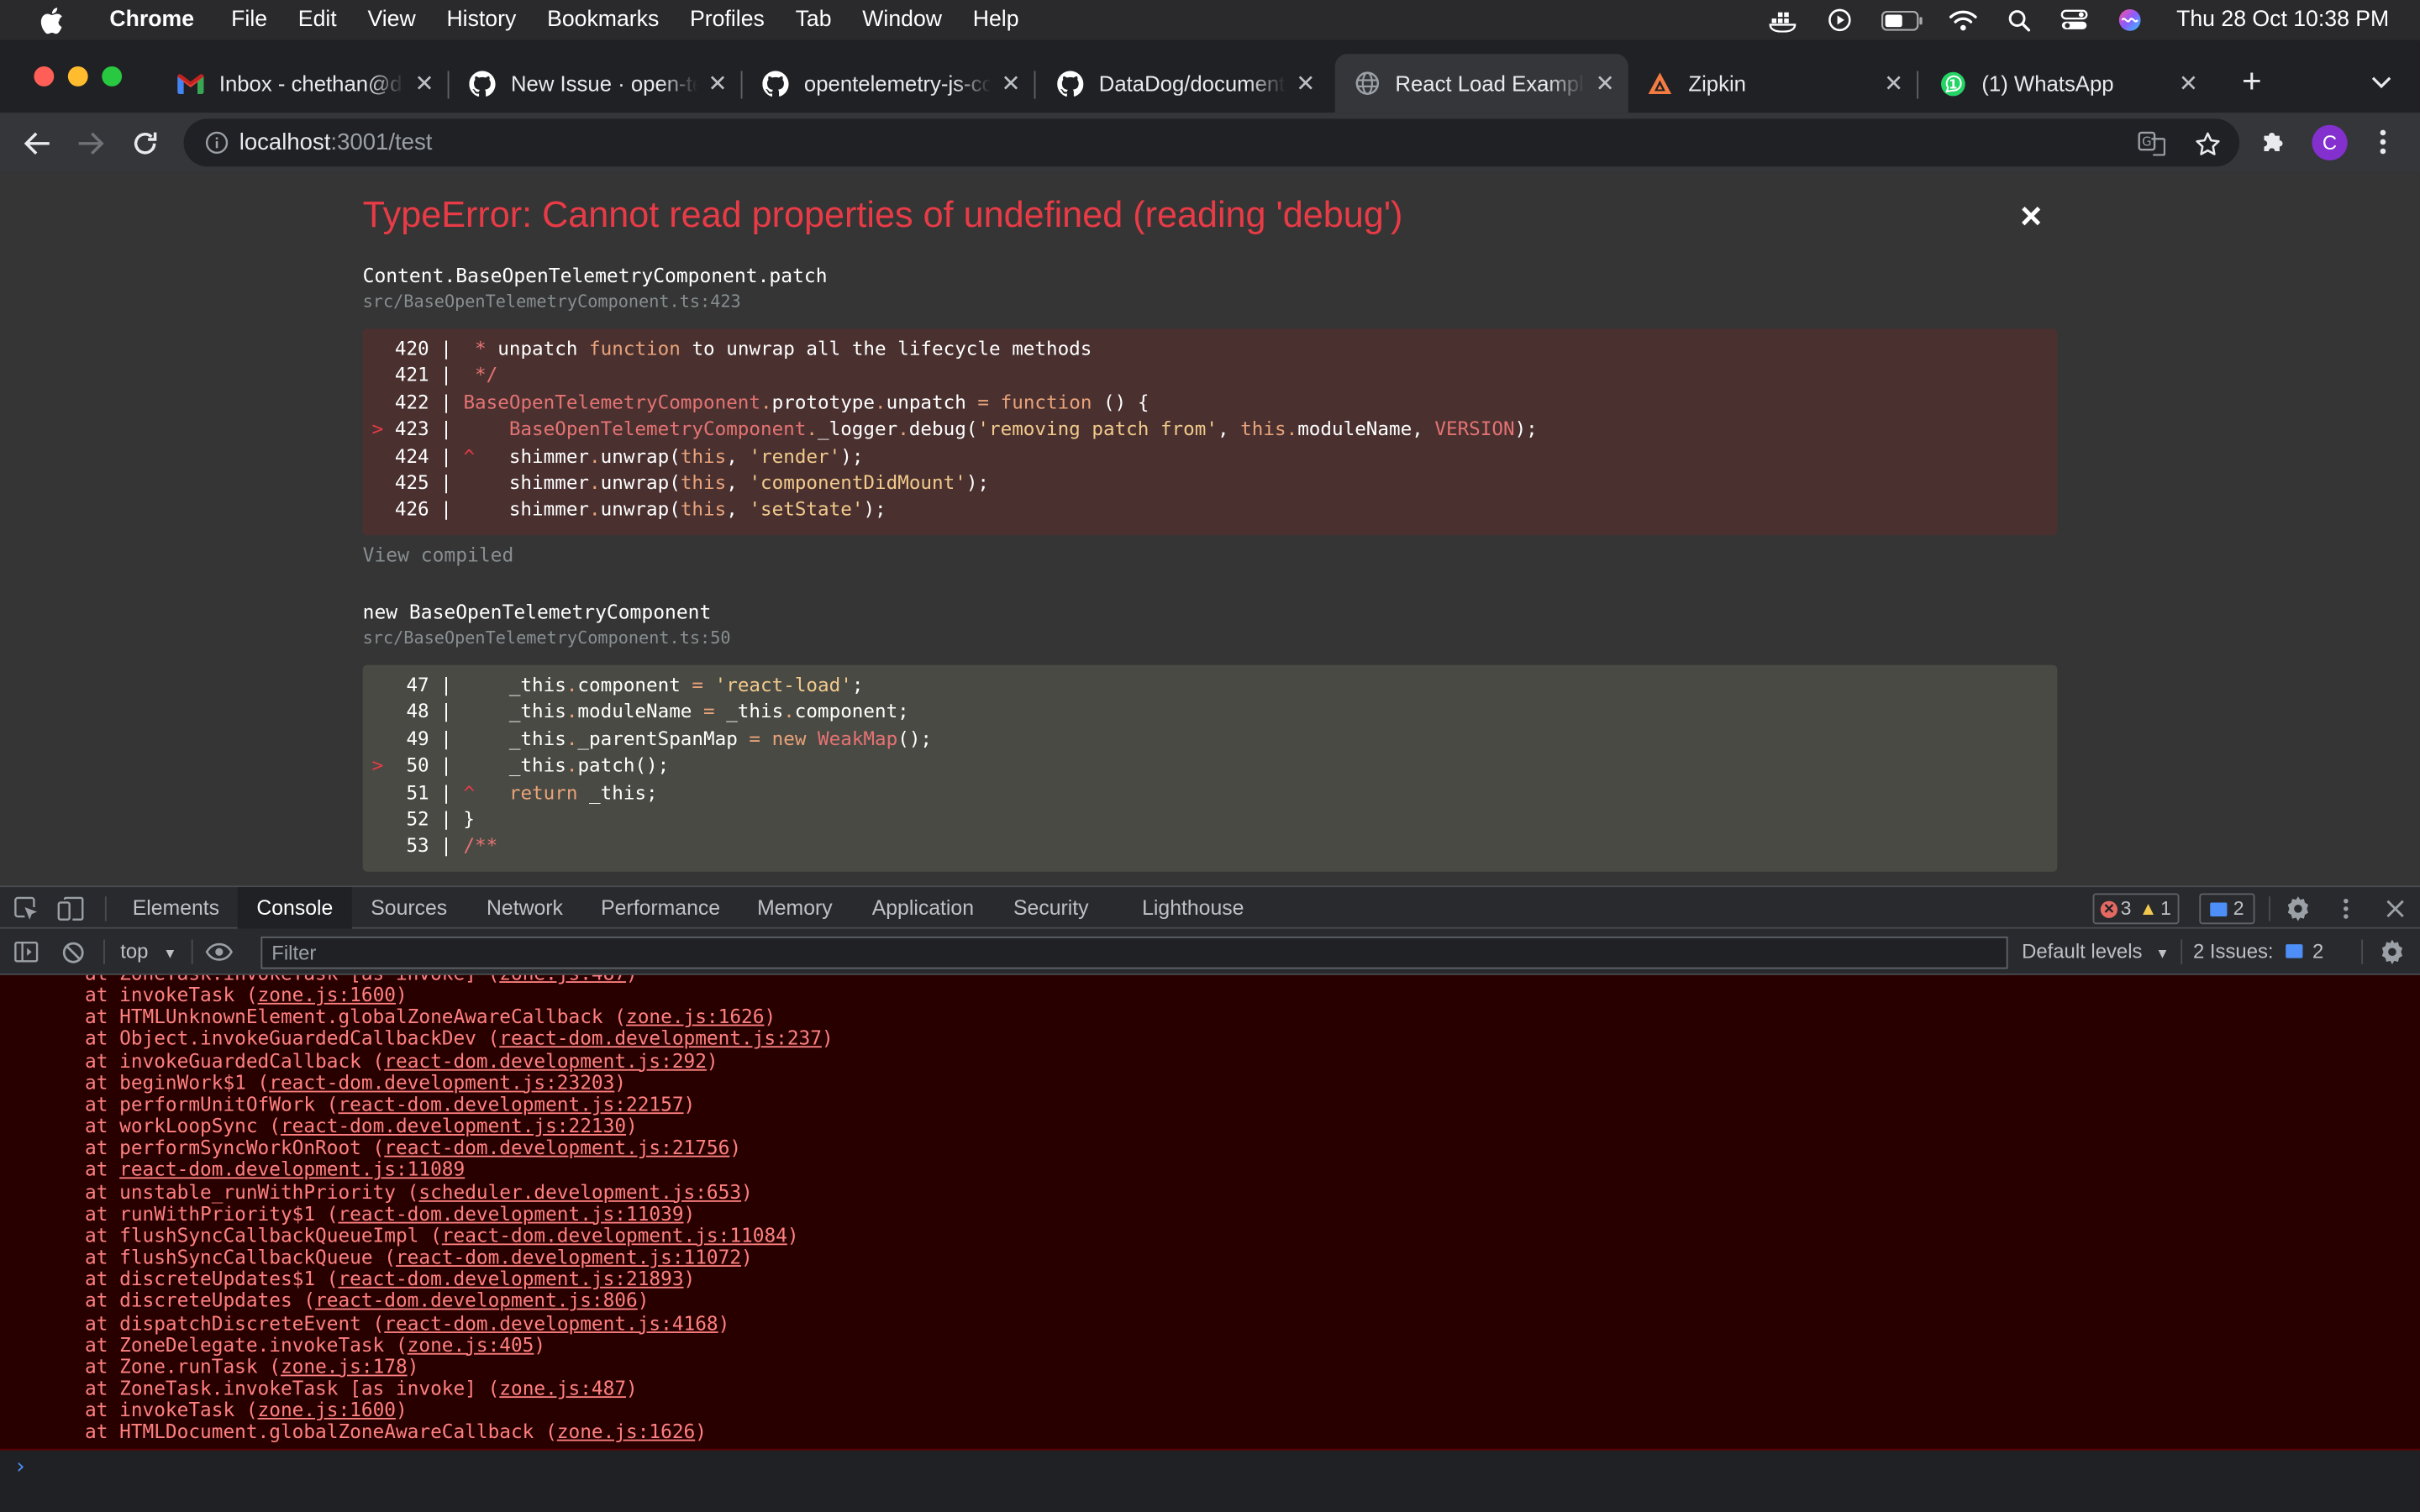 Image resolution: width=2420 pixels, height=1512 pixels. Describe the element at coordinates (146, 143) in the screenshot. I see `reload-button` at that location.